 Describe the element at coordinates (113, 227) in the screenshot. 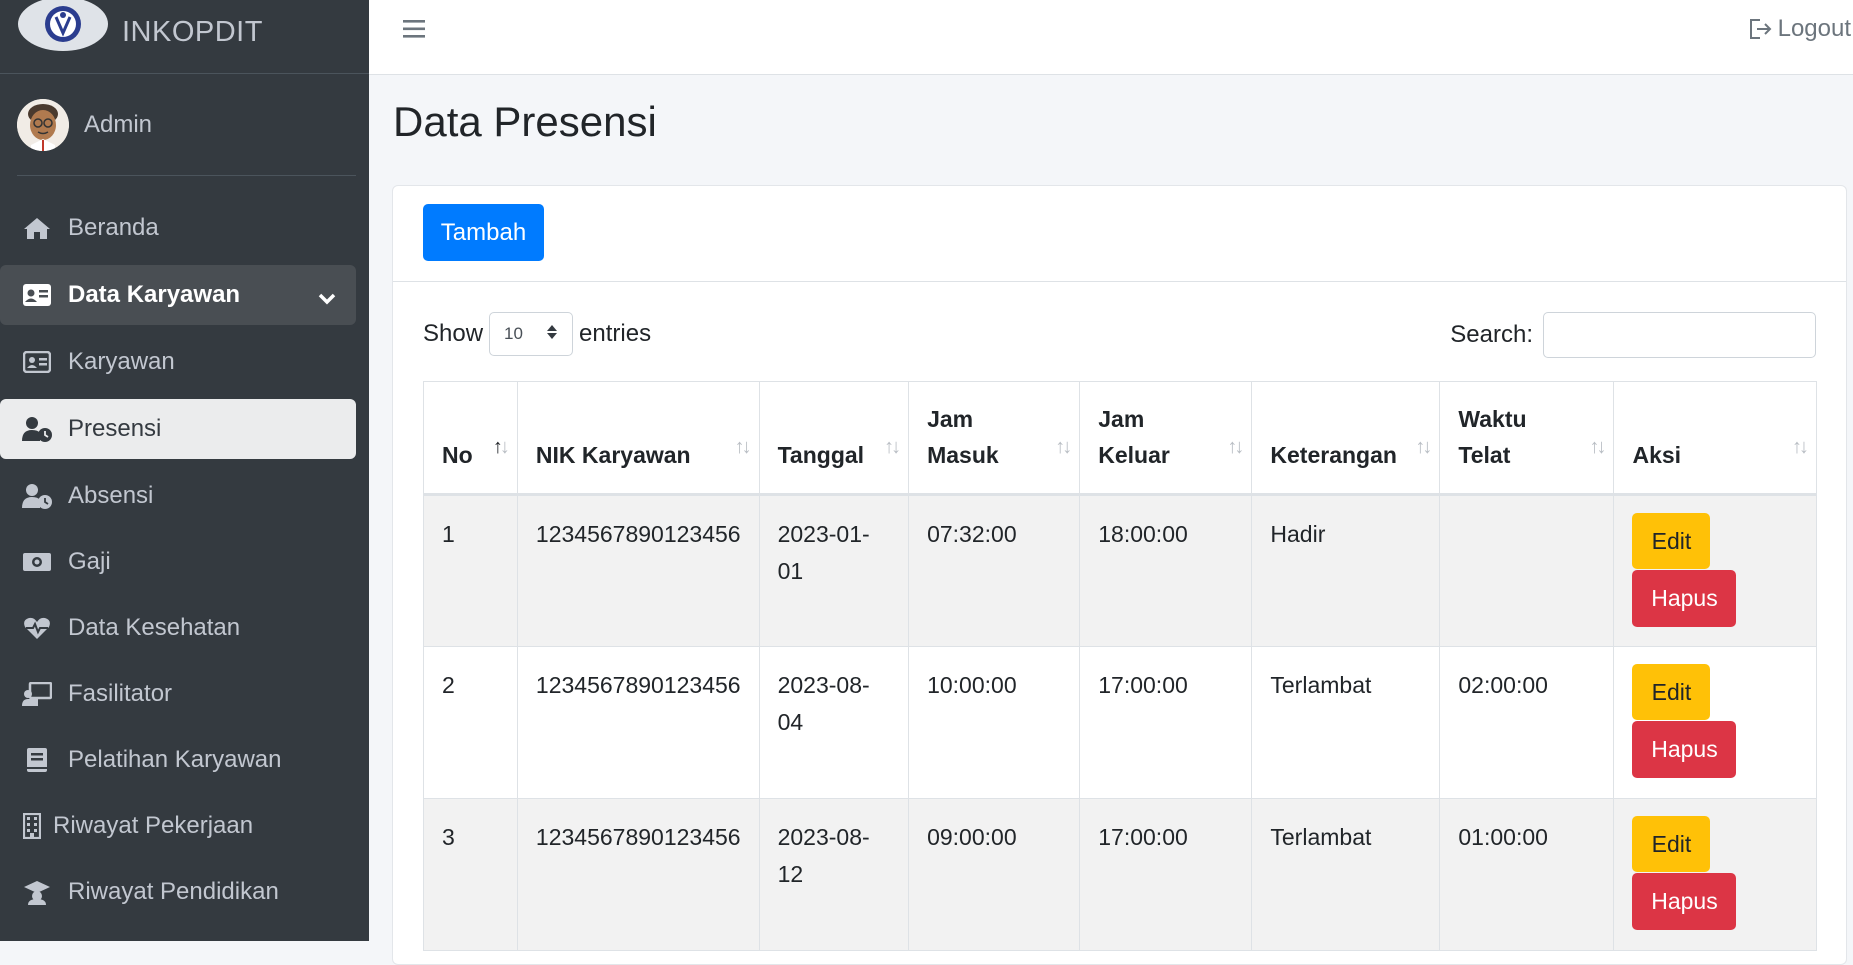

I see `sidebar-item-label: Beranda` at that location.